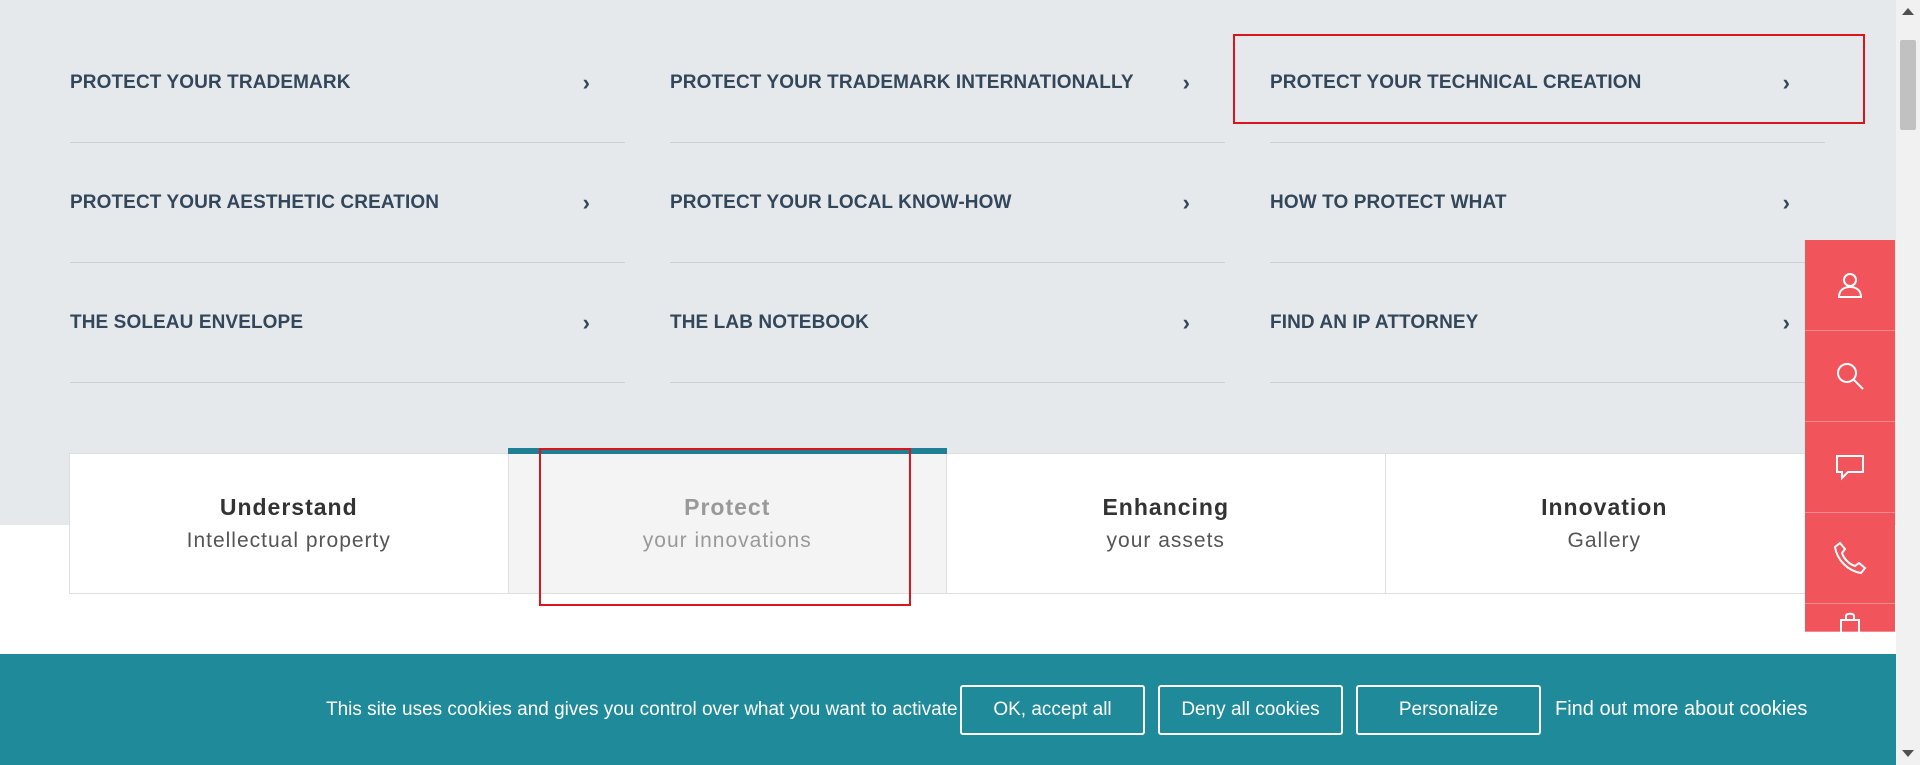 The width and height of the screenshot is (1920, 765). Describe the element at coordinates (1605, 523) in the screenshot. I see `tab-innovation: Innovation Gallery` at that location.